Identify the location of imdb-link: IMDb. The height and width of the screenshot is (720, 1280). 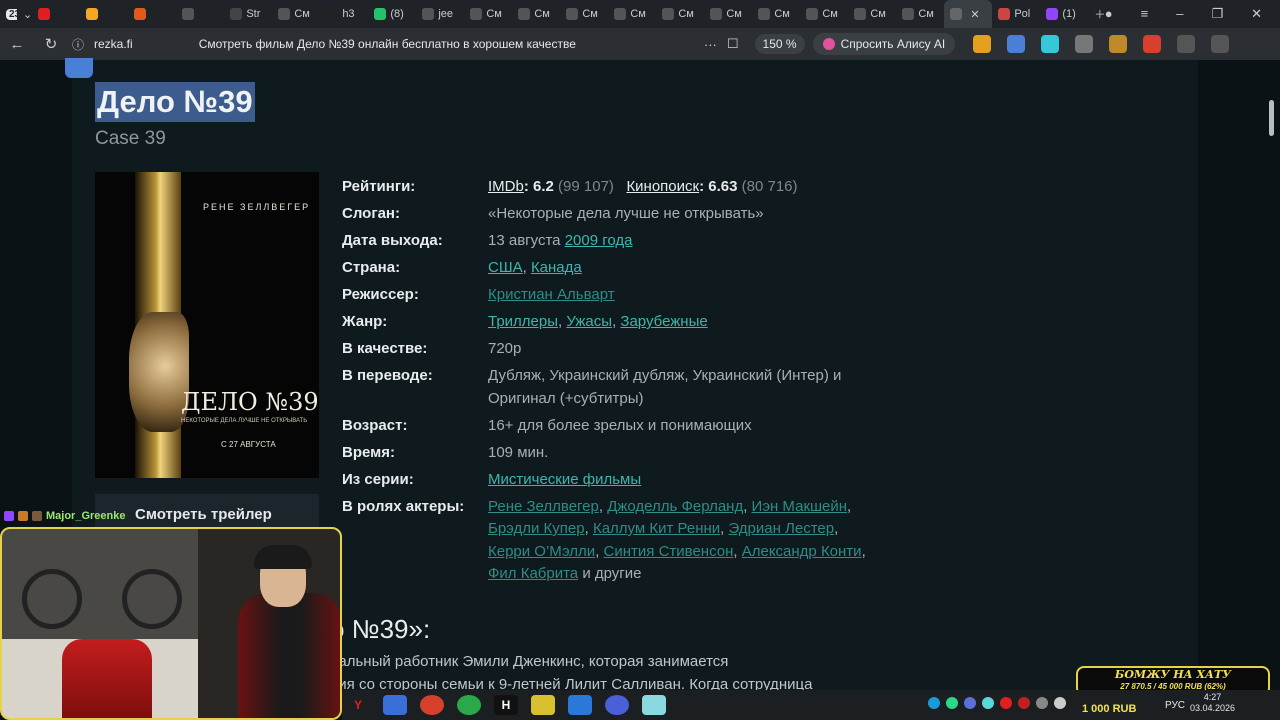
(506, 186).